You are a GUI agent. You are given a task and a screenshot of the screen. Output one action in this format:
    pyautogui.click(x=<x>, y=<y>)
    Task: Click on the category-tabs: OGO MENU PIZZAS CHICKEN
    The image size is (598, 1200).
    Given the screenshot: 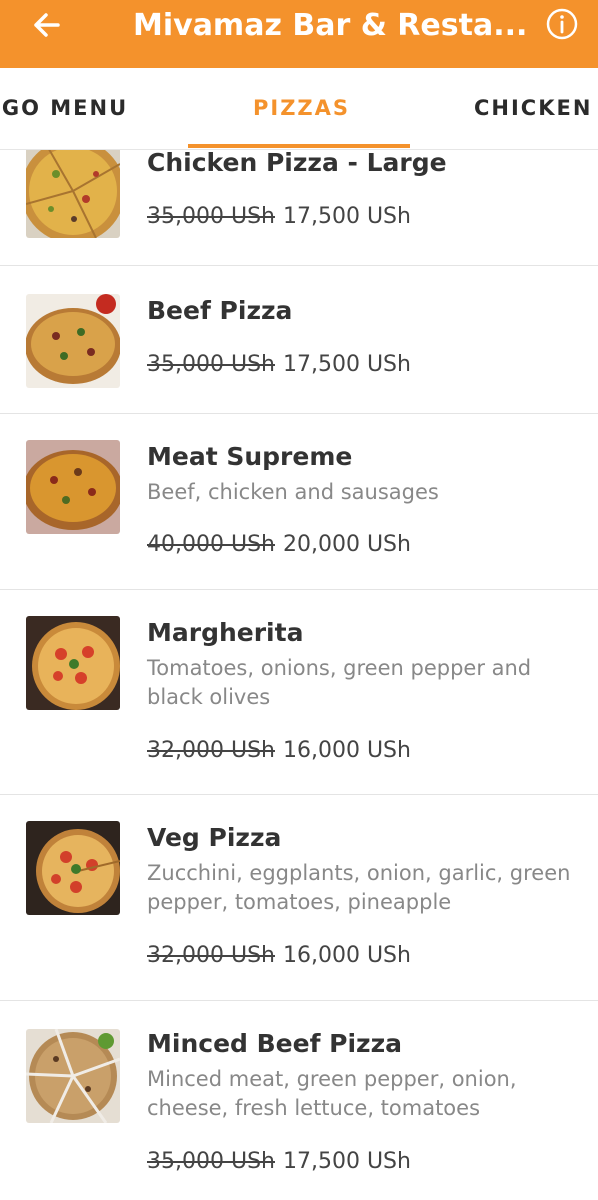 What is the action you would take?
    pyautogui.click(x=299, y=109)
    